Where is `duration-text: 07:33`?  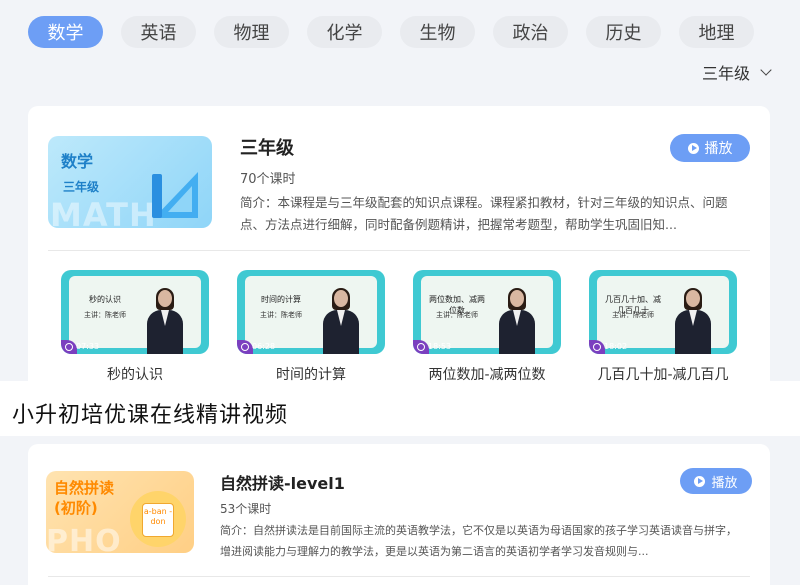
duration-text: 07:33 is located at coordinates (88, 346).